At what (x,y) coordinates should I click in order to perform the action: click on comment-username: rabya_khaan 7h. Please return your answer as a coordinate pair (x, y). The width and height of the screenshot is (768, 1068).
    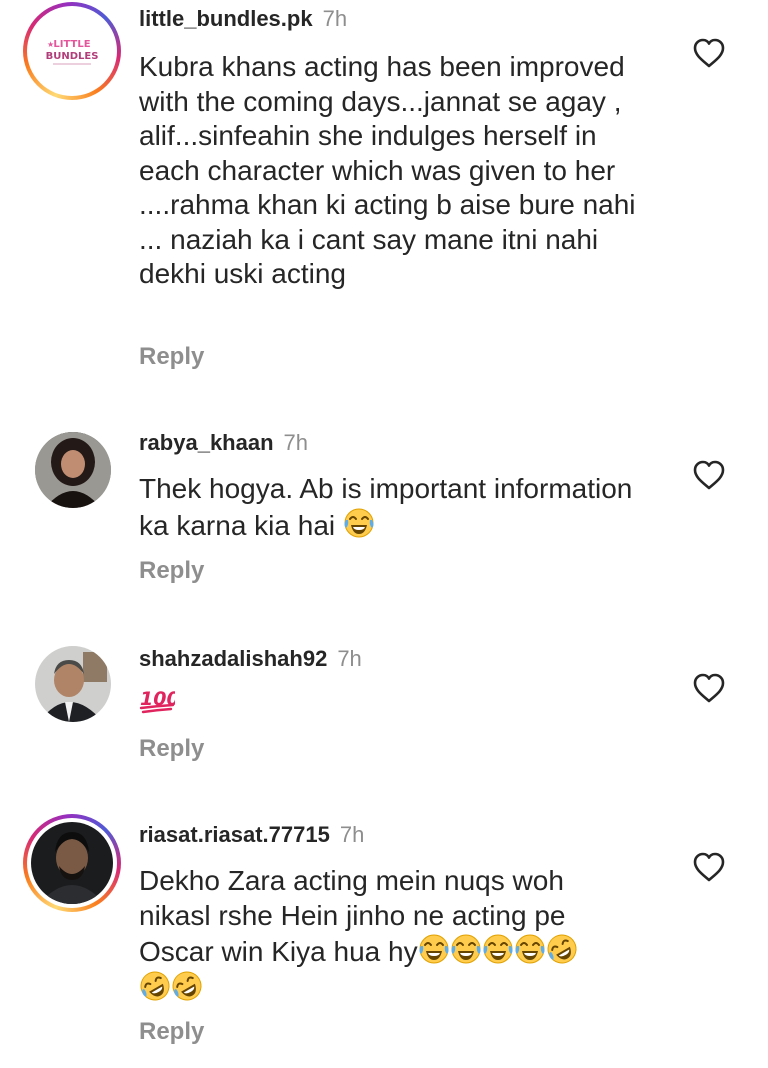
    Looking at the image, I should click on (223, 443).